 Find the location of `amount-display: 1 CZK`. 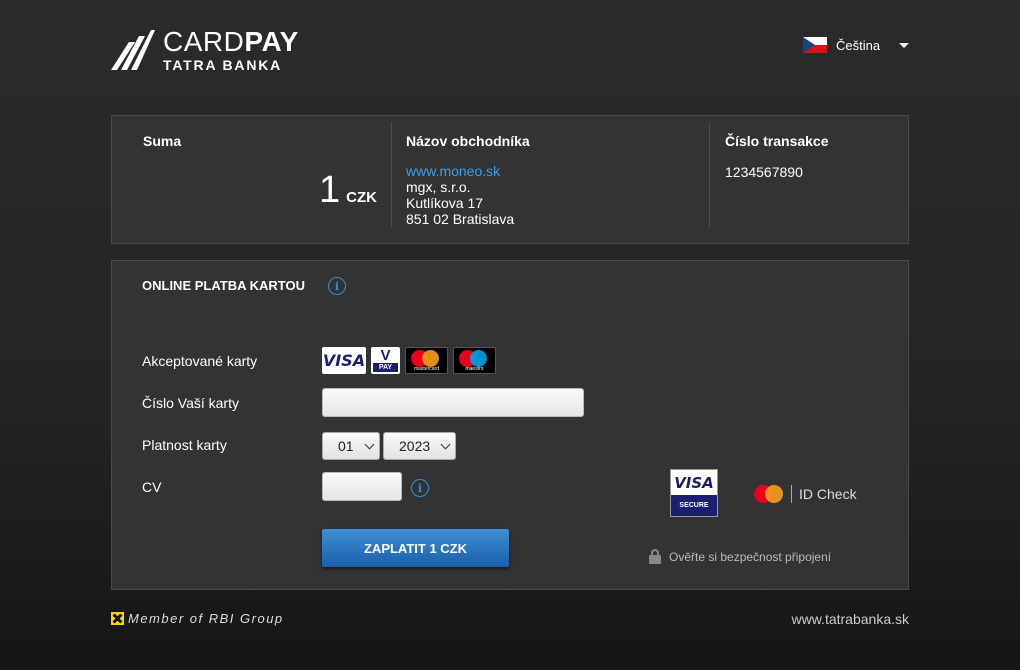

amount-display: 1 CZK is located at coordinates (348, 190).